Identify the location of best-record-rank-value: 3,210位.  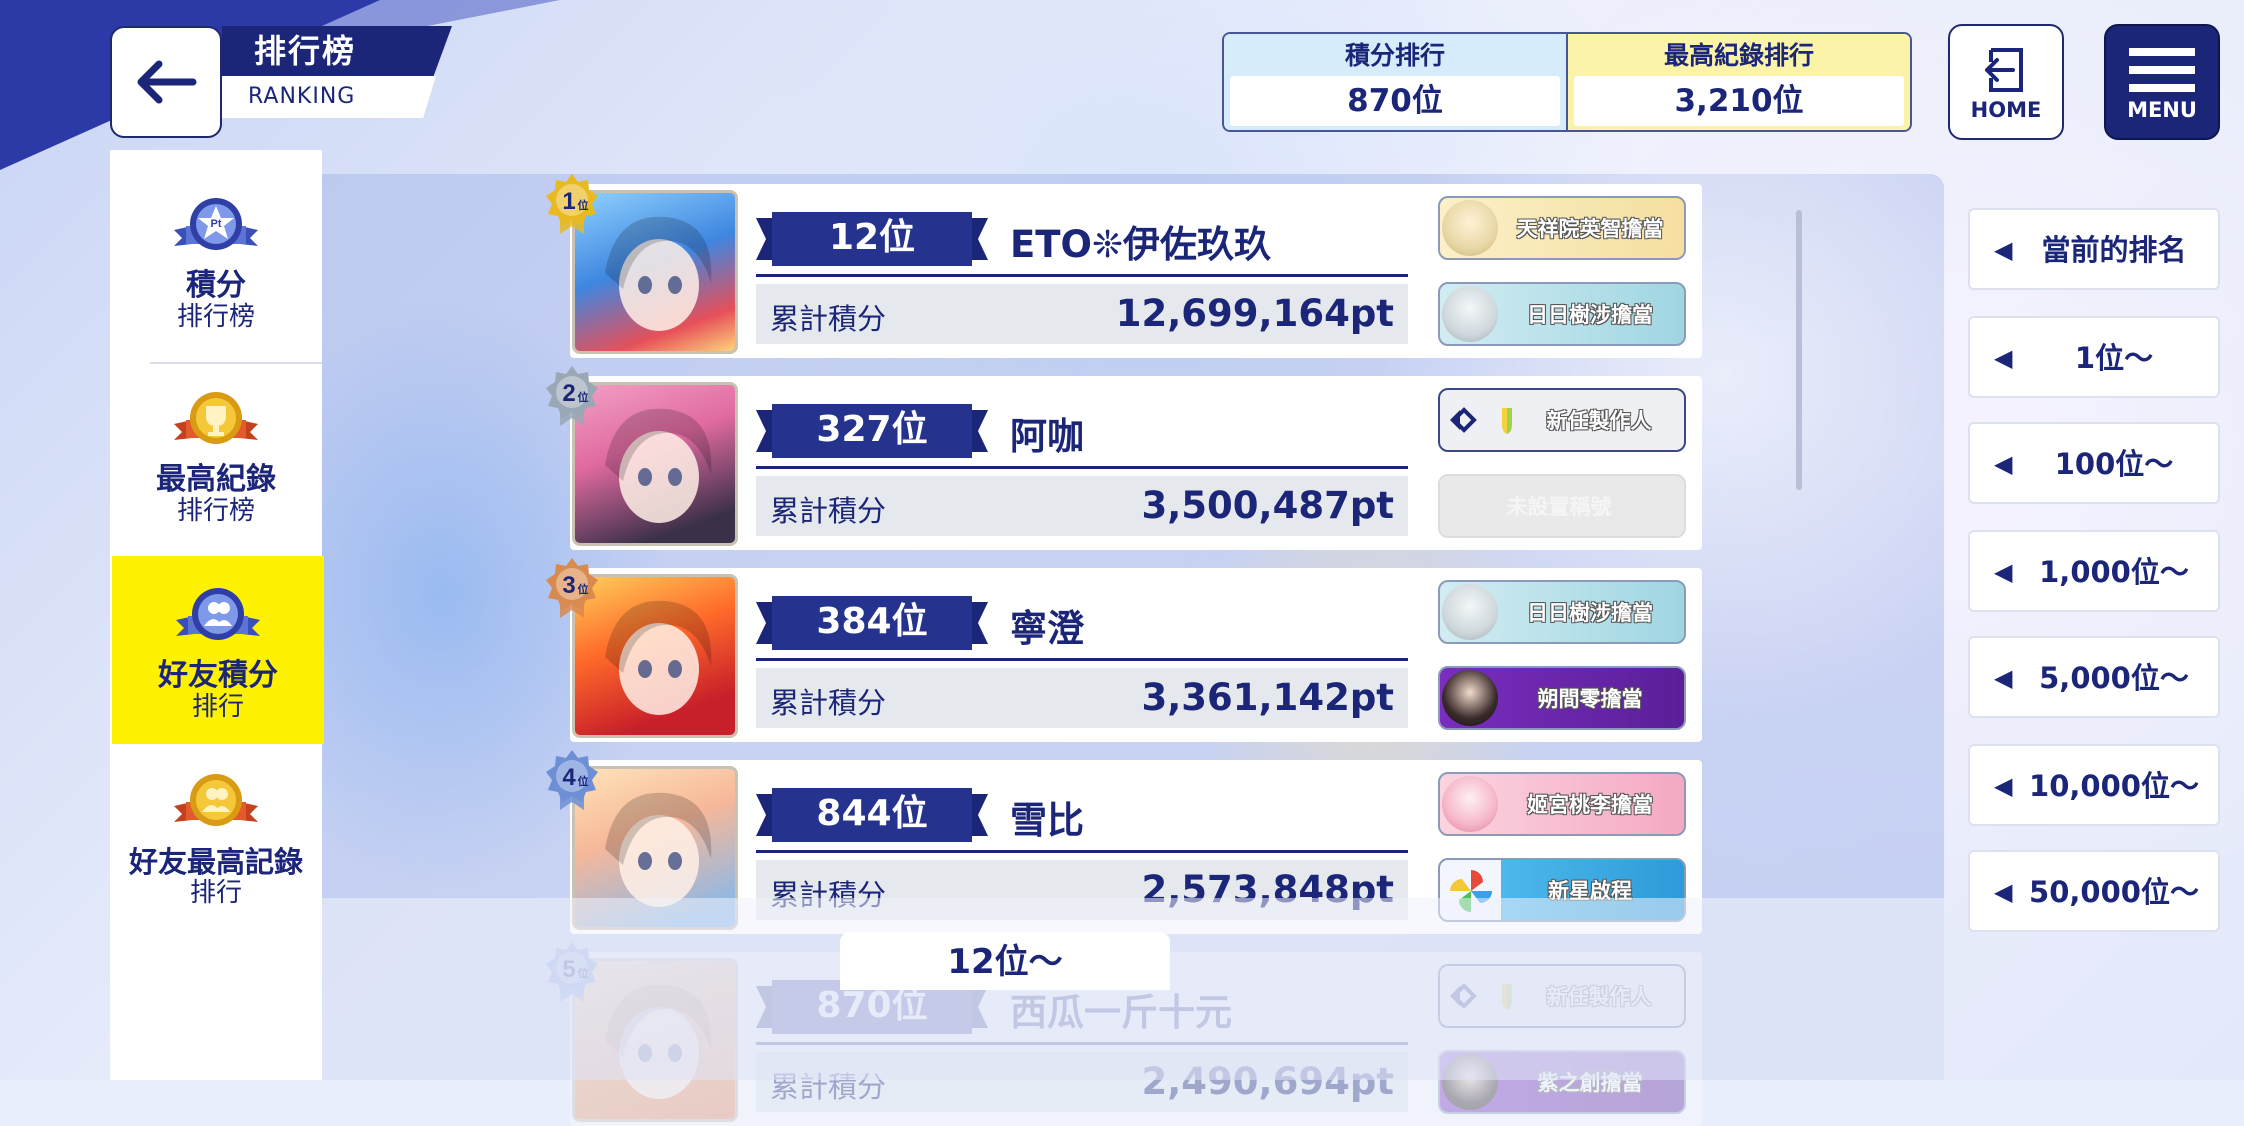
(1739, 101).